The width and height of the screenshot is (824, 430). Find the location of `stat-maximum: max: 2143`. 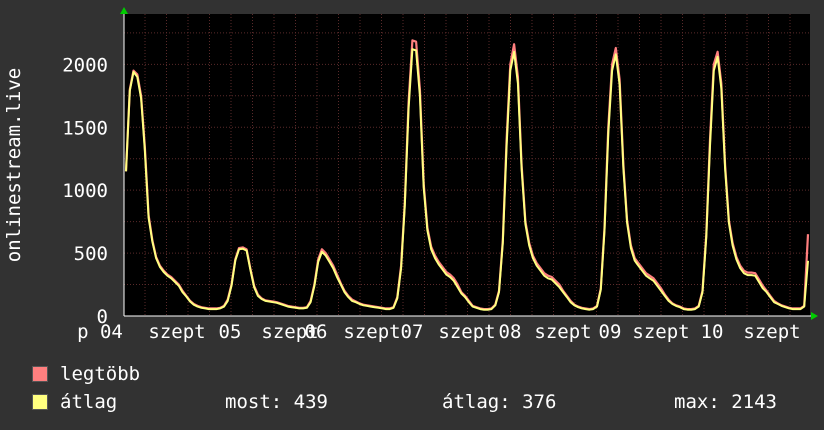

stat-maximum: max: 2143 is located at coordinates (725, 402).